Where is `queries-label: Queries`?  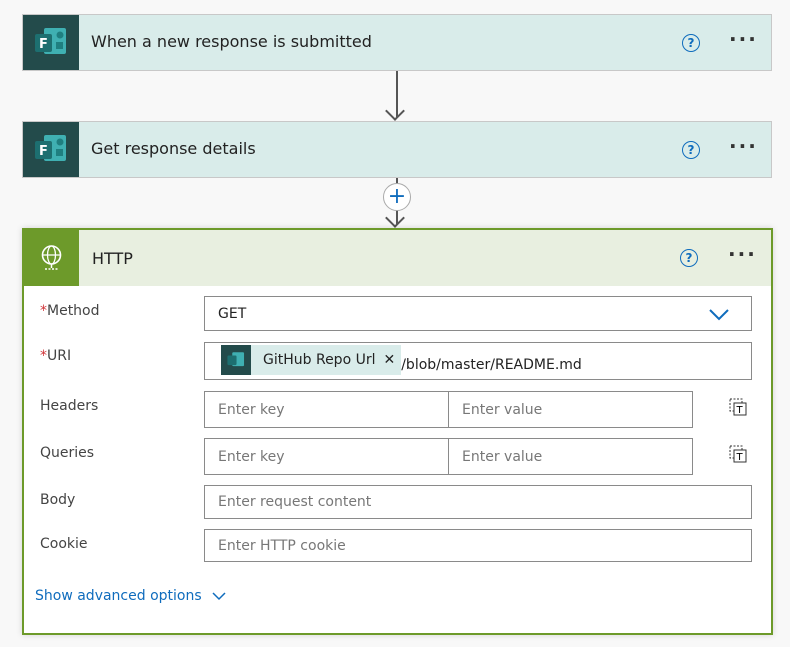
queries-label: Queries is located at coordinates (67, 453).